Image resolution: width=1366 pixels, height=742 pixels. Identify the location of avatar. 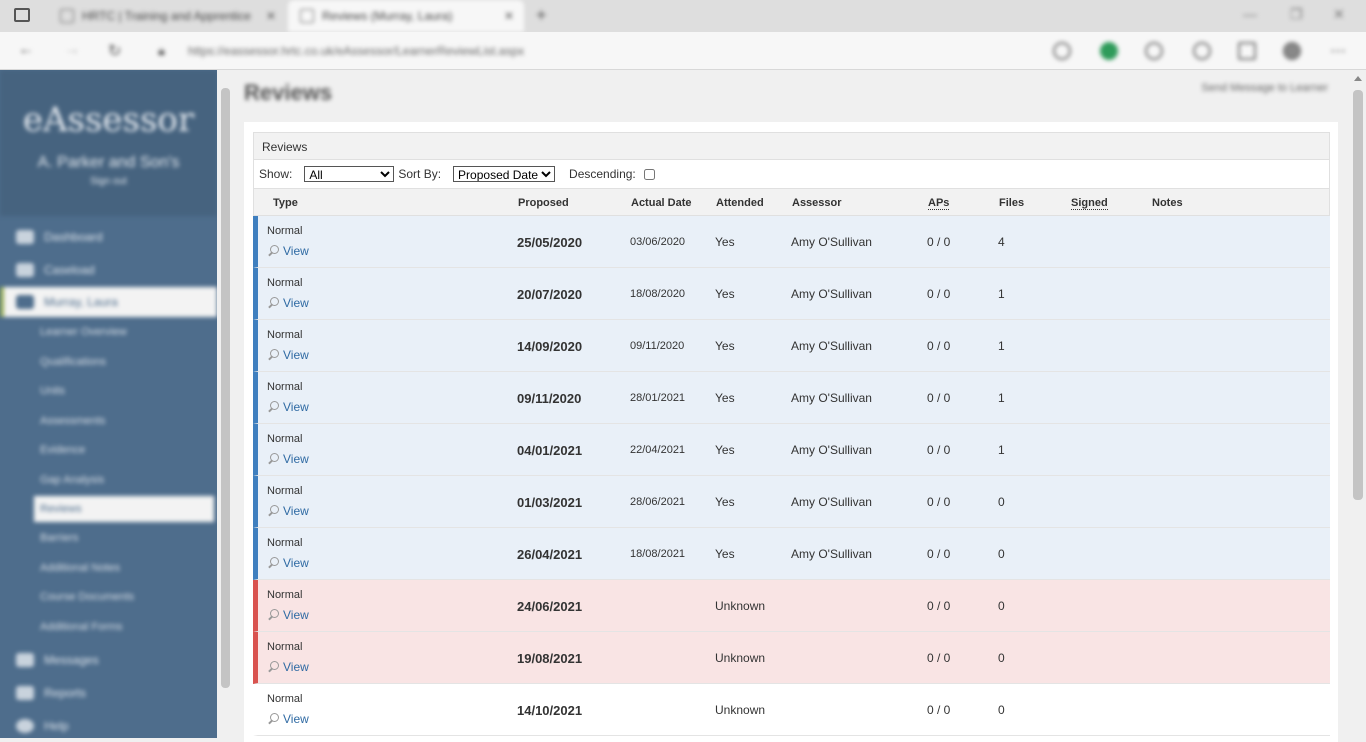
(1292, 51).